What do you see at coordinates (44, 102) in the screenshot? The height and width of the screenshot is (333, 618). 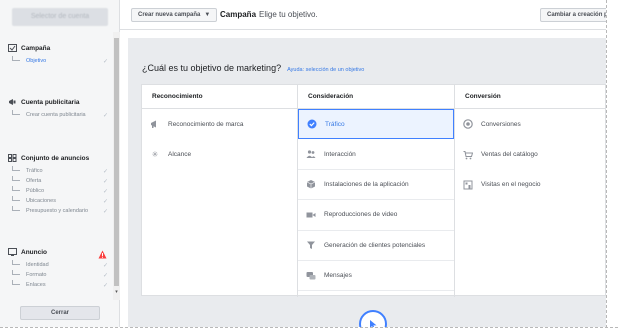 I see `sidebar-section-title: Cuenta publicitaria` at bounding box center [44, 102].